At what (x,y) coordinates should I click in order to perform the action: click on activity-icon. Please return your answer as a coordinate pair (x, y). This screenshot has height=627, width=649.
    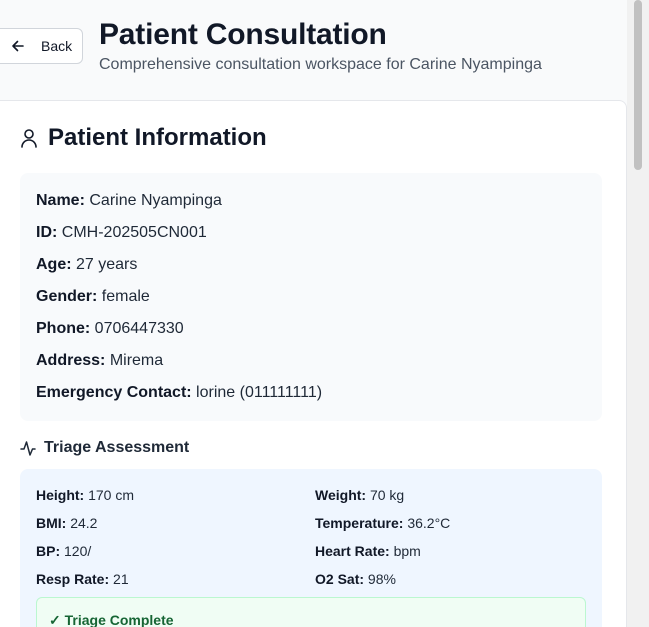
    Looking at the image, I should click on (28, 448).